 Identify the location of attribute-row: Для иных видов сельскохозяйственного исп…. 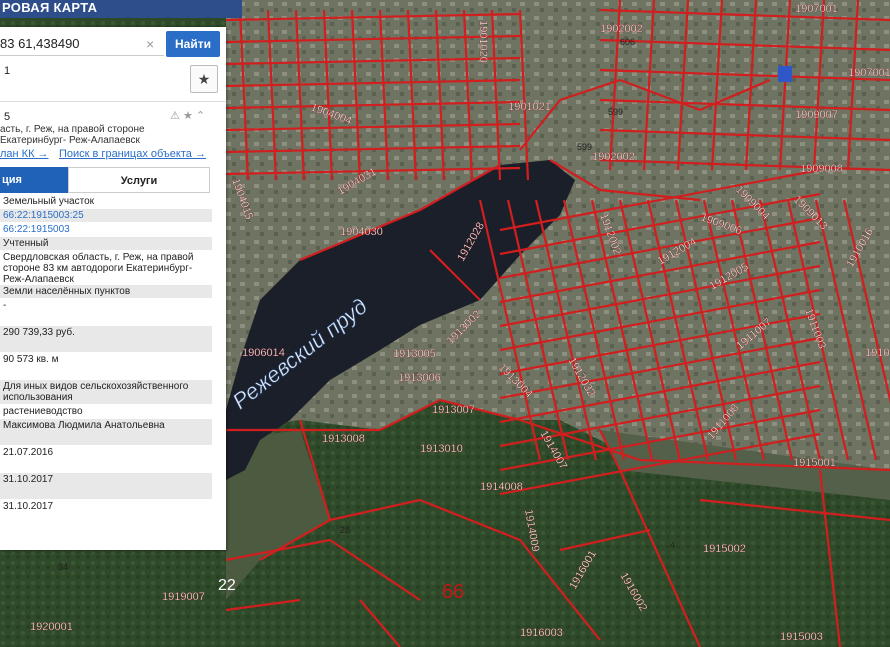
(106, 392).